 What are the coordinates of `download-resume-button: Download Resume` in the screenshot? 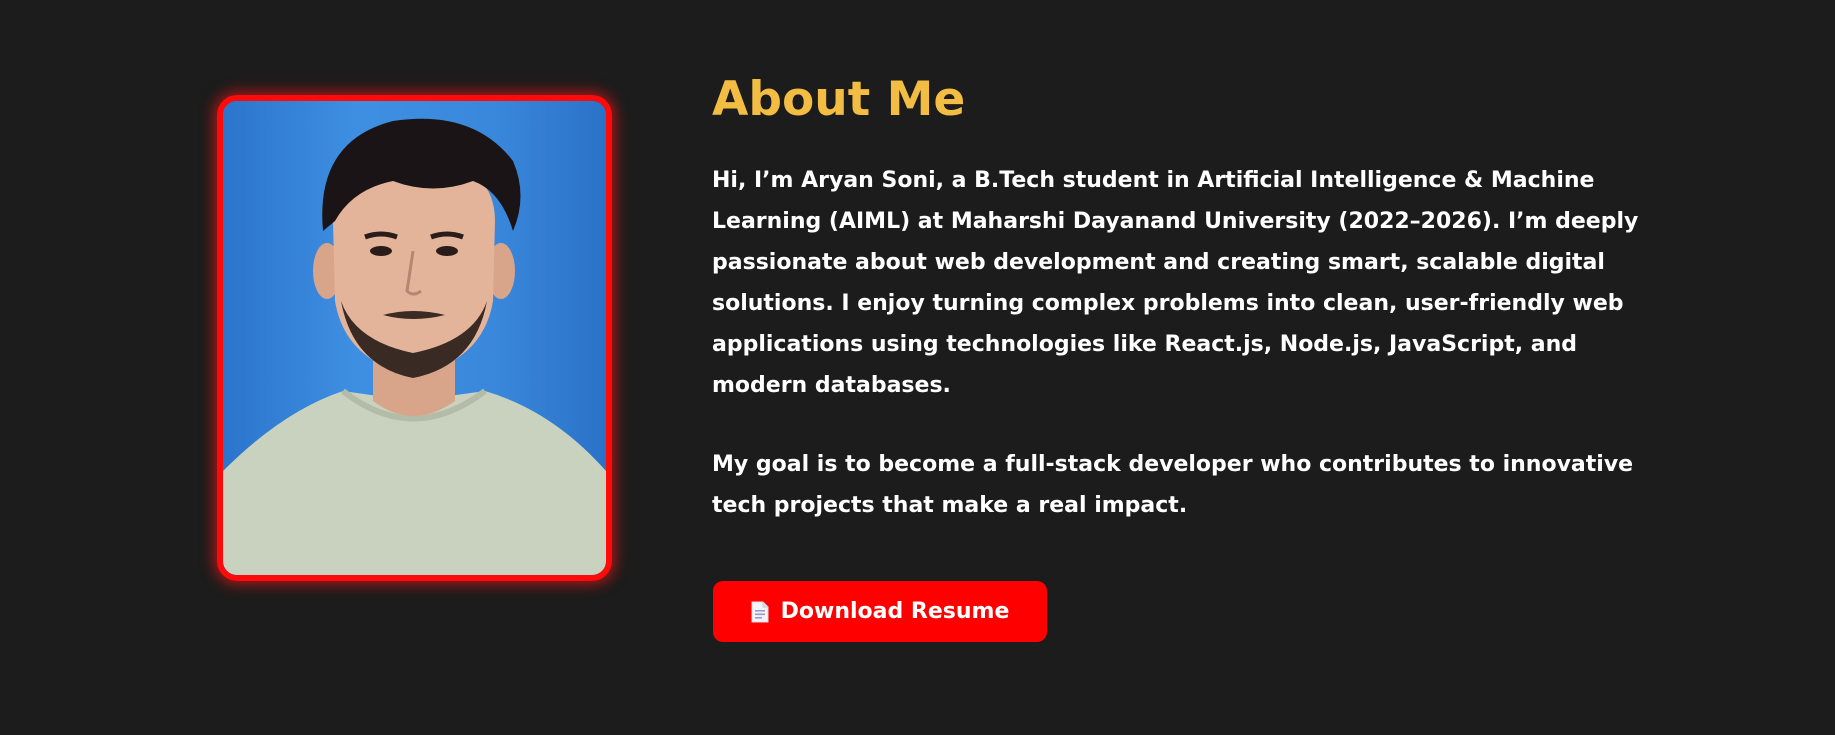 It's located at (880, 611).